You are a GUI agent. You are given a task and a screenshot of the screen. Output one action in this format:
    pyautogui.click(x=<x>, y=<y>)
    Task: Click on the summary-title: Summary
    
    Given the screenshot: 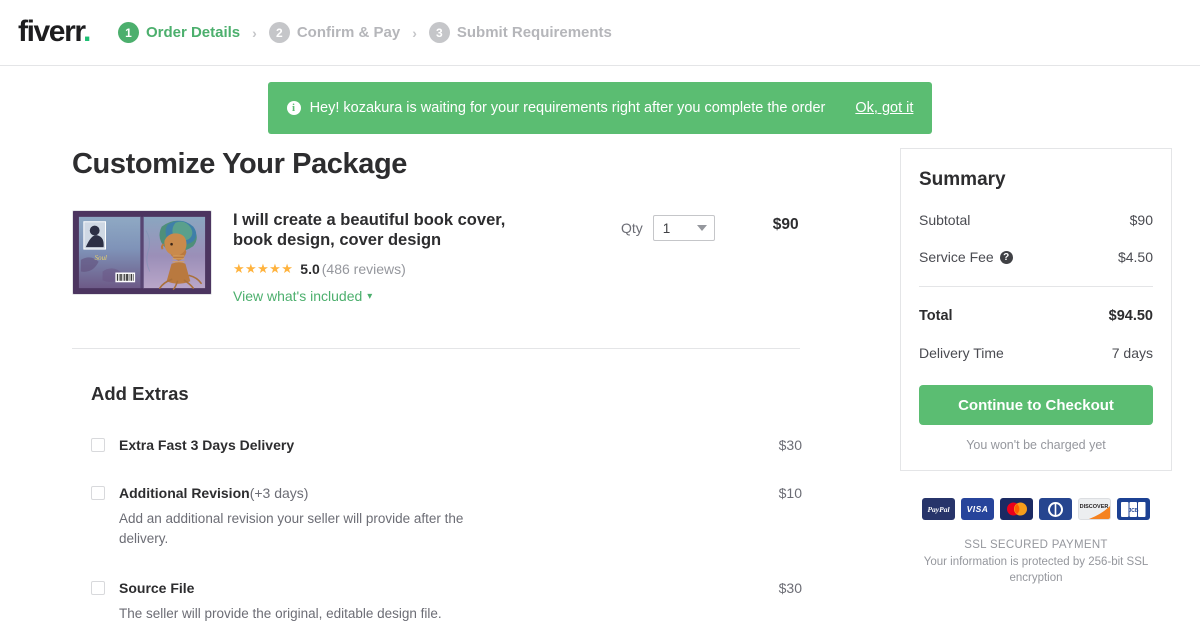 What is the action you would take?
    pyautogui.click(x=962, y=179)
    